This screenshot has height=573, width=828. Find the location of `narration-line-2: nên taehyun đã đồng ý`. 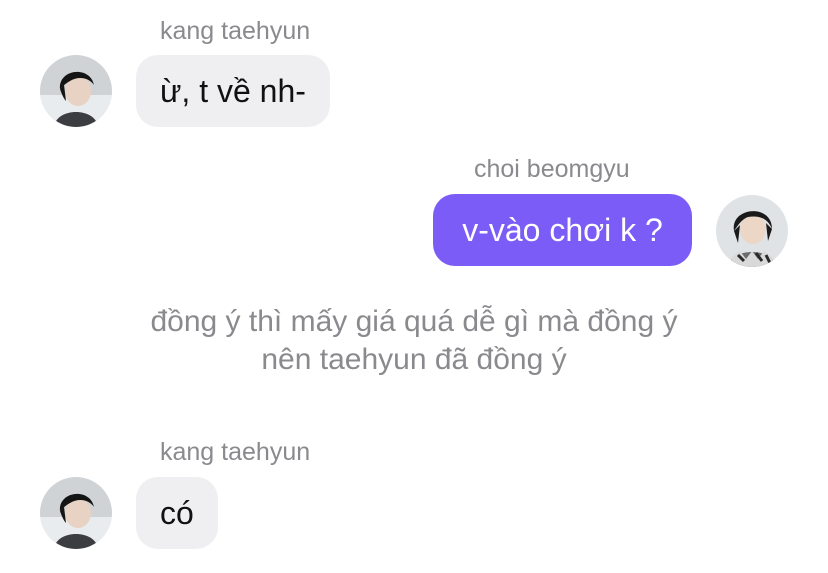

narration-line-2: nên taehyun đã đồng ý is located at coordinates (414, 359).